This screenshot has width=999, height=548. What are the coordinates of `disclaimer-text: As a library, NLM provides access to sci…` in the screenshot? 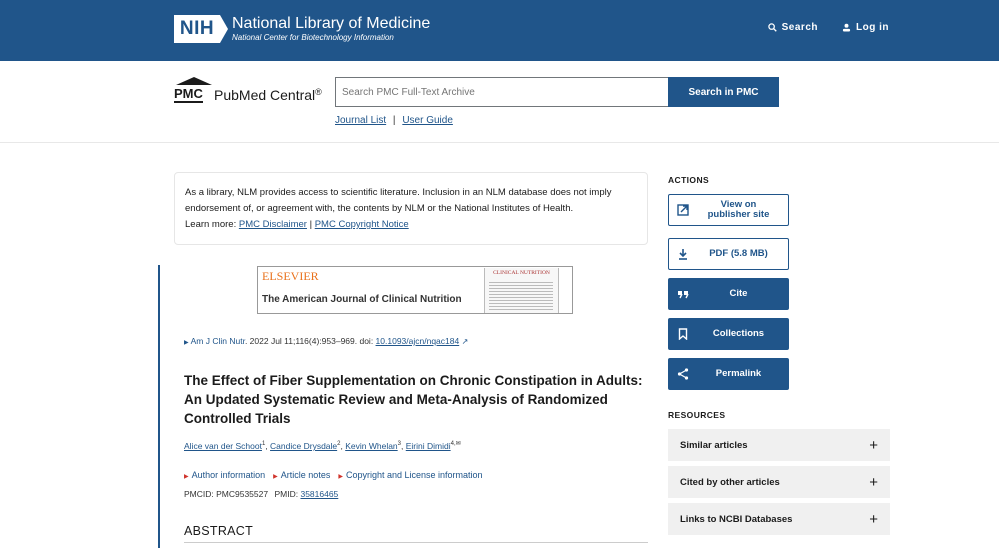 It's located at (398, 200).